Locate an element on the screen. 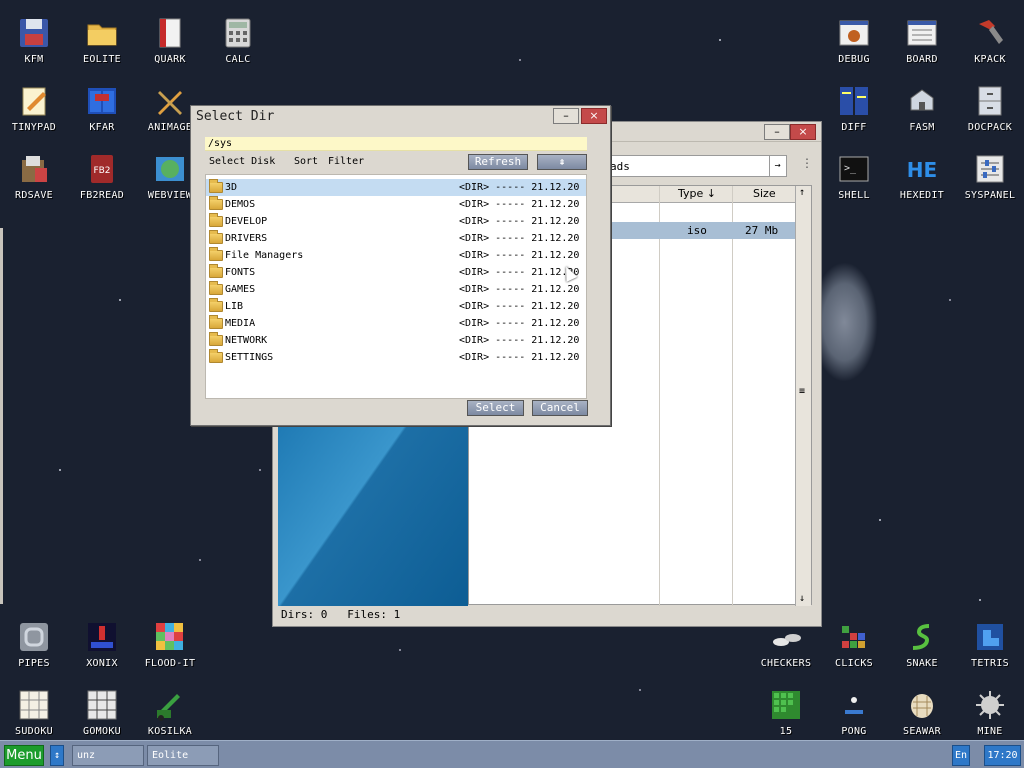 This screenshot has height=768, width=1024. list-item: FONTS <DIR> ----- 21.12.20 is located at coordinates (396, 272).